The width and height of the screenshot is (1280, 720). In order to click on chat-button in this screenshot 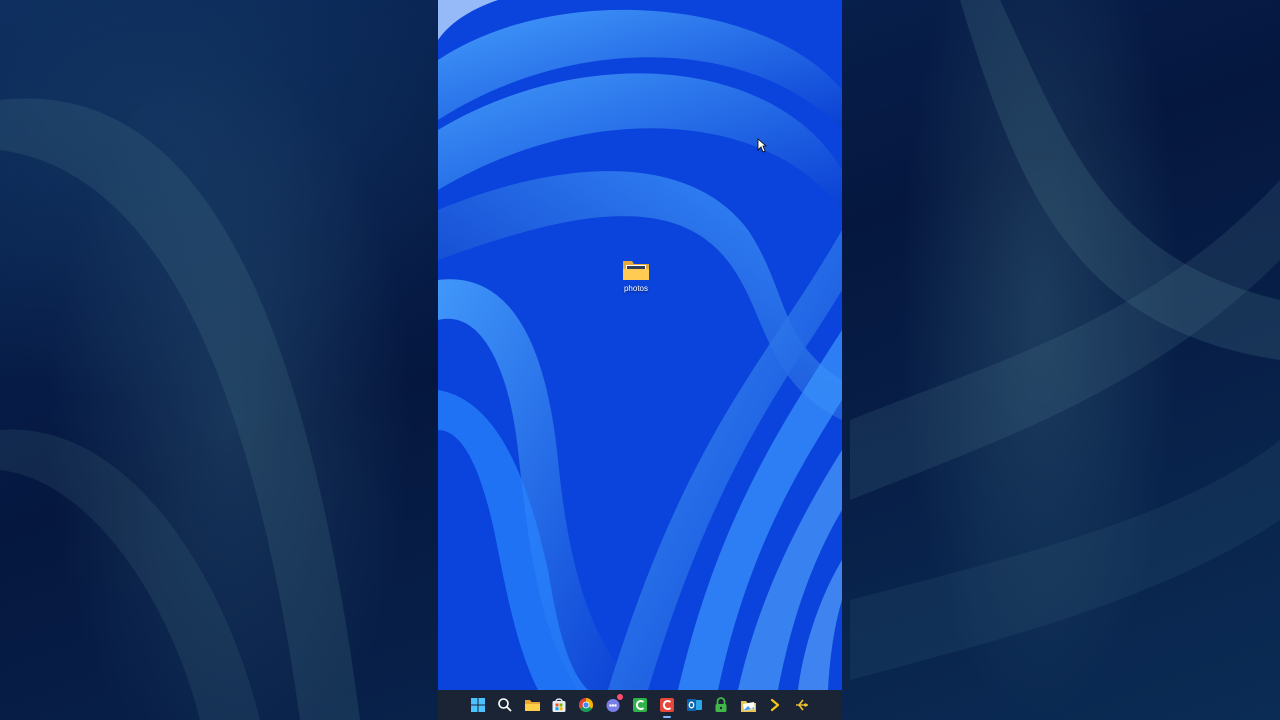, I will do `click(613, 705)`.